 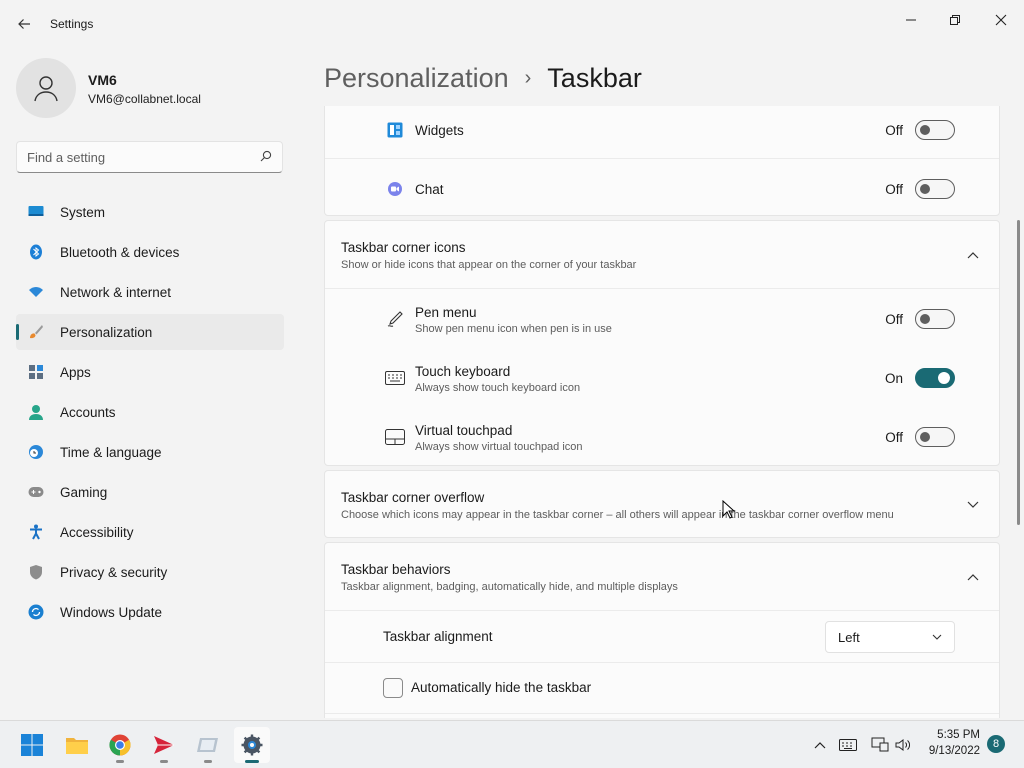 What do you see at coordinates (894, 319) in the screenshot?
I see `pen-menu-state: Off` at bounding box center [894, 319].